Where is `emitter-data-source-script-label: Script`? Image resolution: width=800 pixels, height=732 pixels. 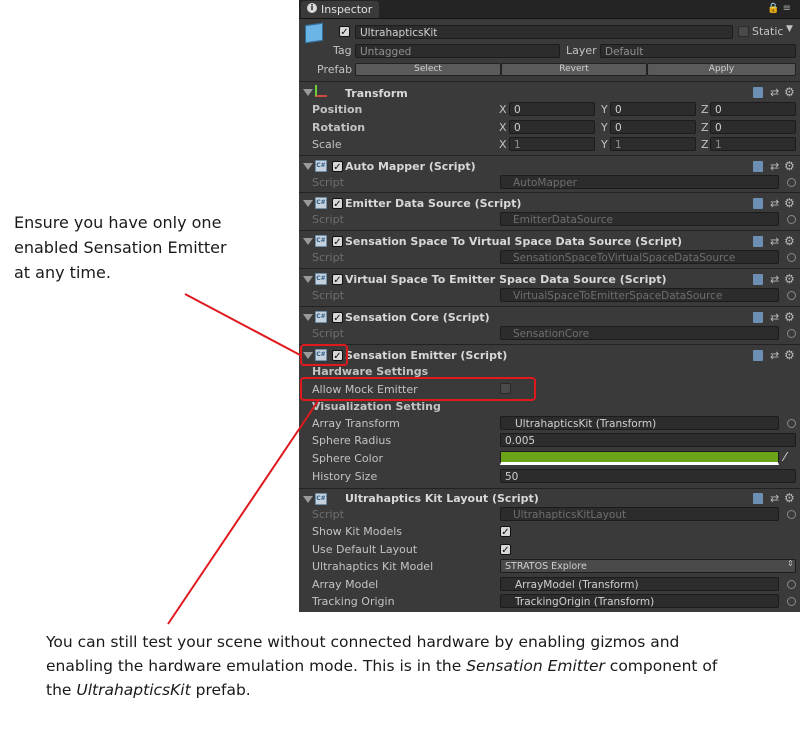
emitter-data-source-script-label: Script is located at coordinates (328, 219).